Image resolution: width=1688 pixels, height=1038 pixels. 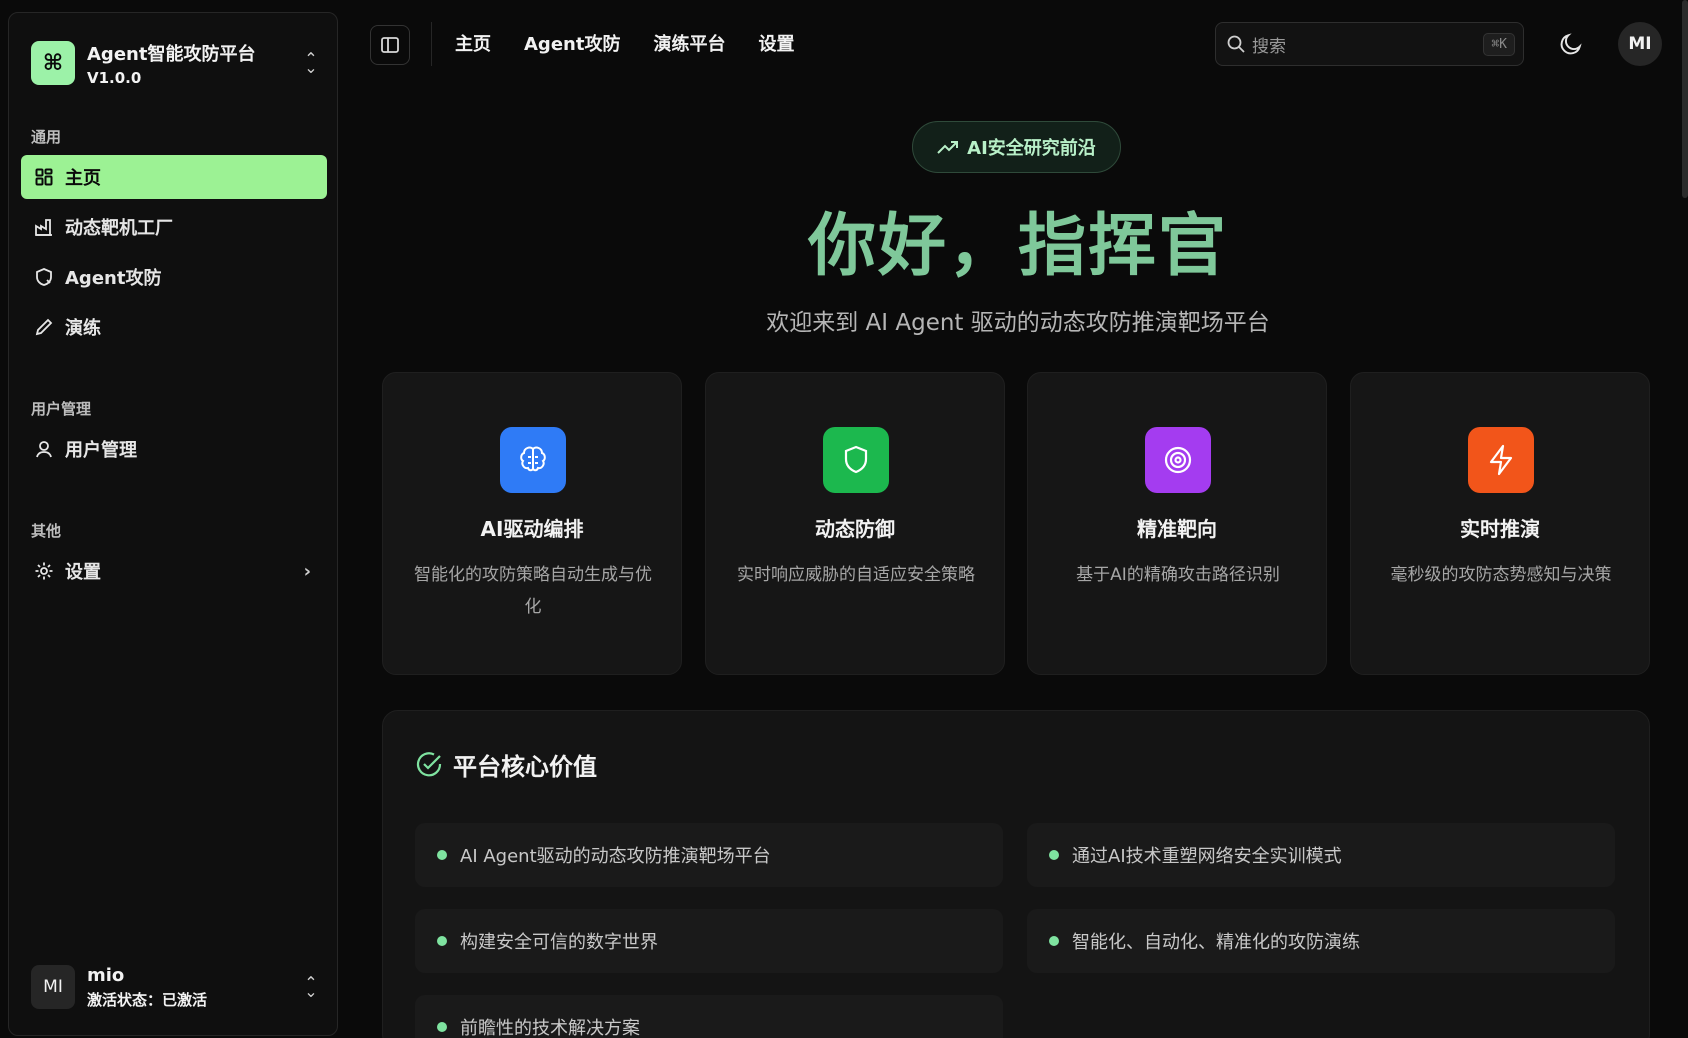 I want to click on sidebar-item-label: Agent攻防, so click(x=113, y=278).